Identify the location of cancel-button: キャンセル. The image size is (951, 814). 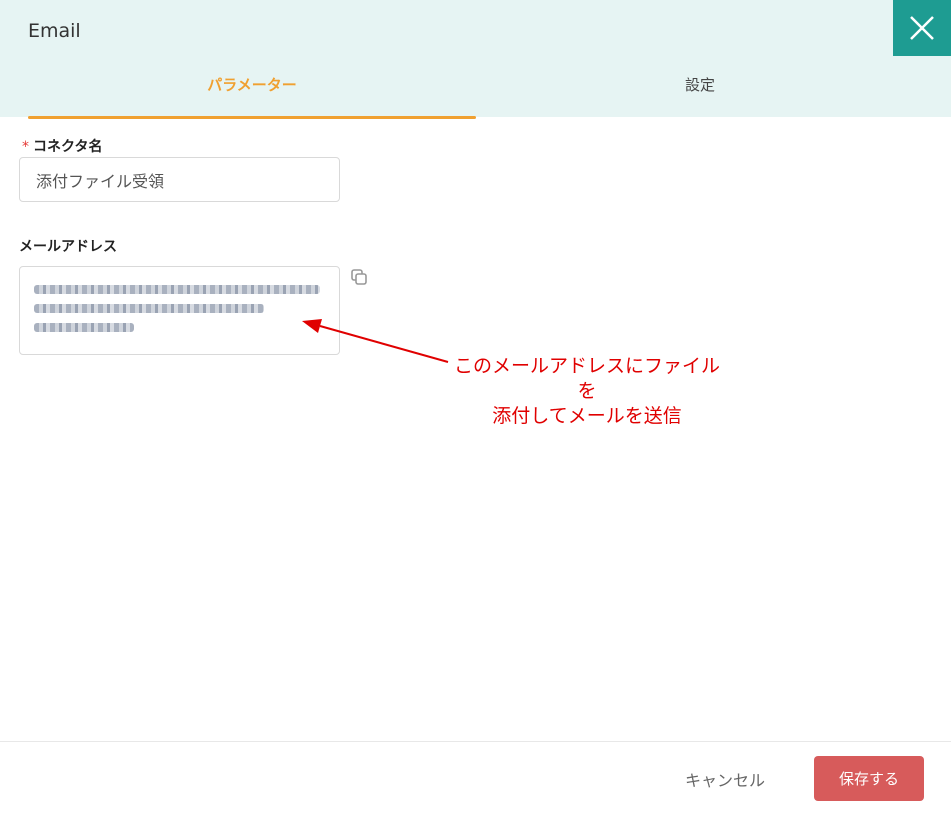
(725, 778).